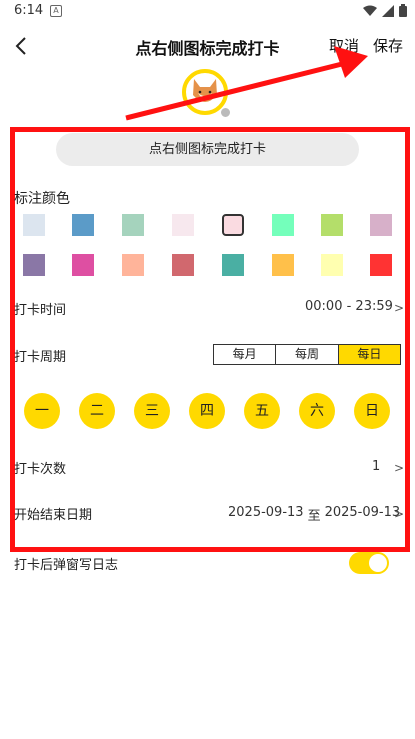 This screenshot has height=739, width=415. Describe the element at coordinates (370, 10) in the screenshot. I see `wifi-icon` at that location.